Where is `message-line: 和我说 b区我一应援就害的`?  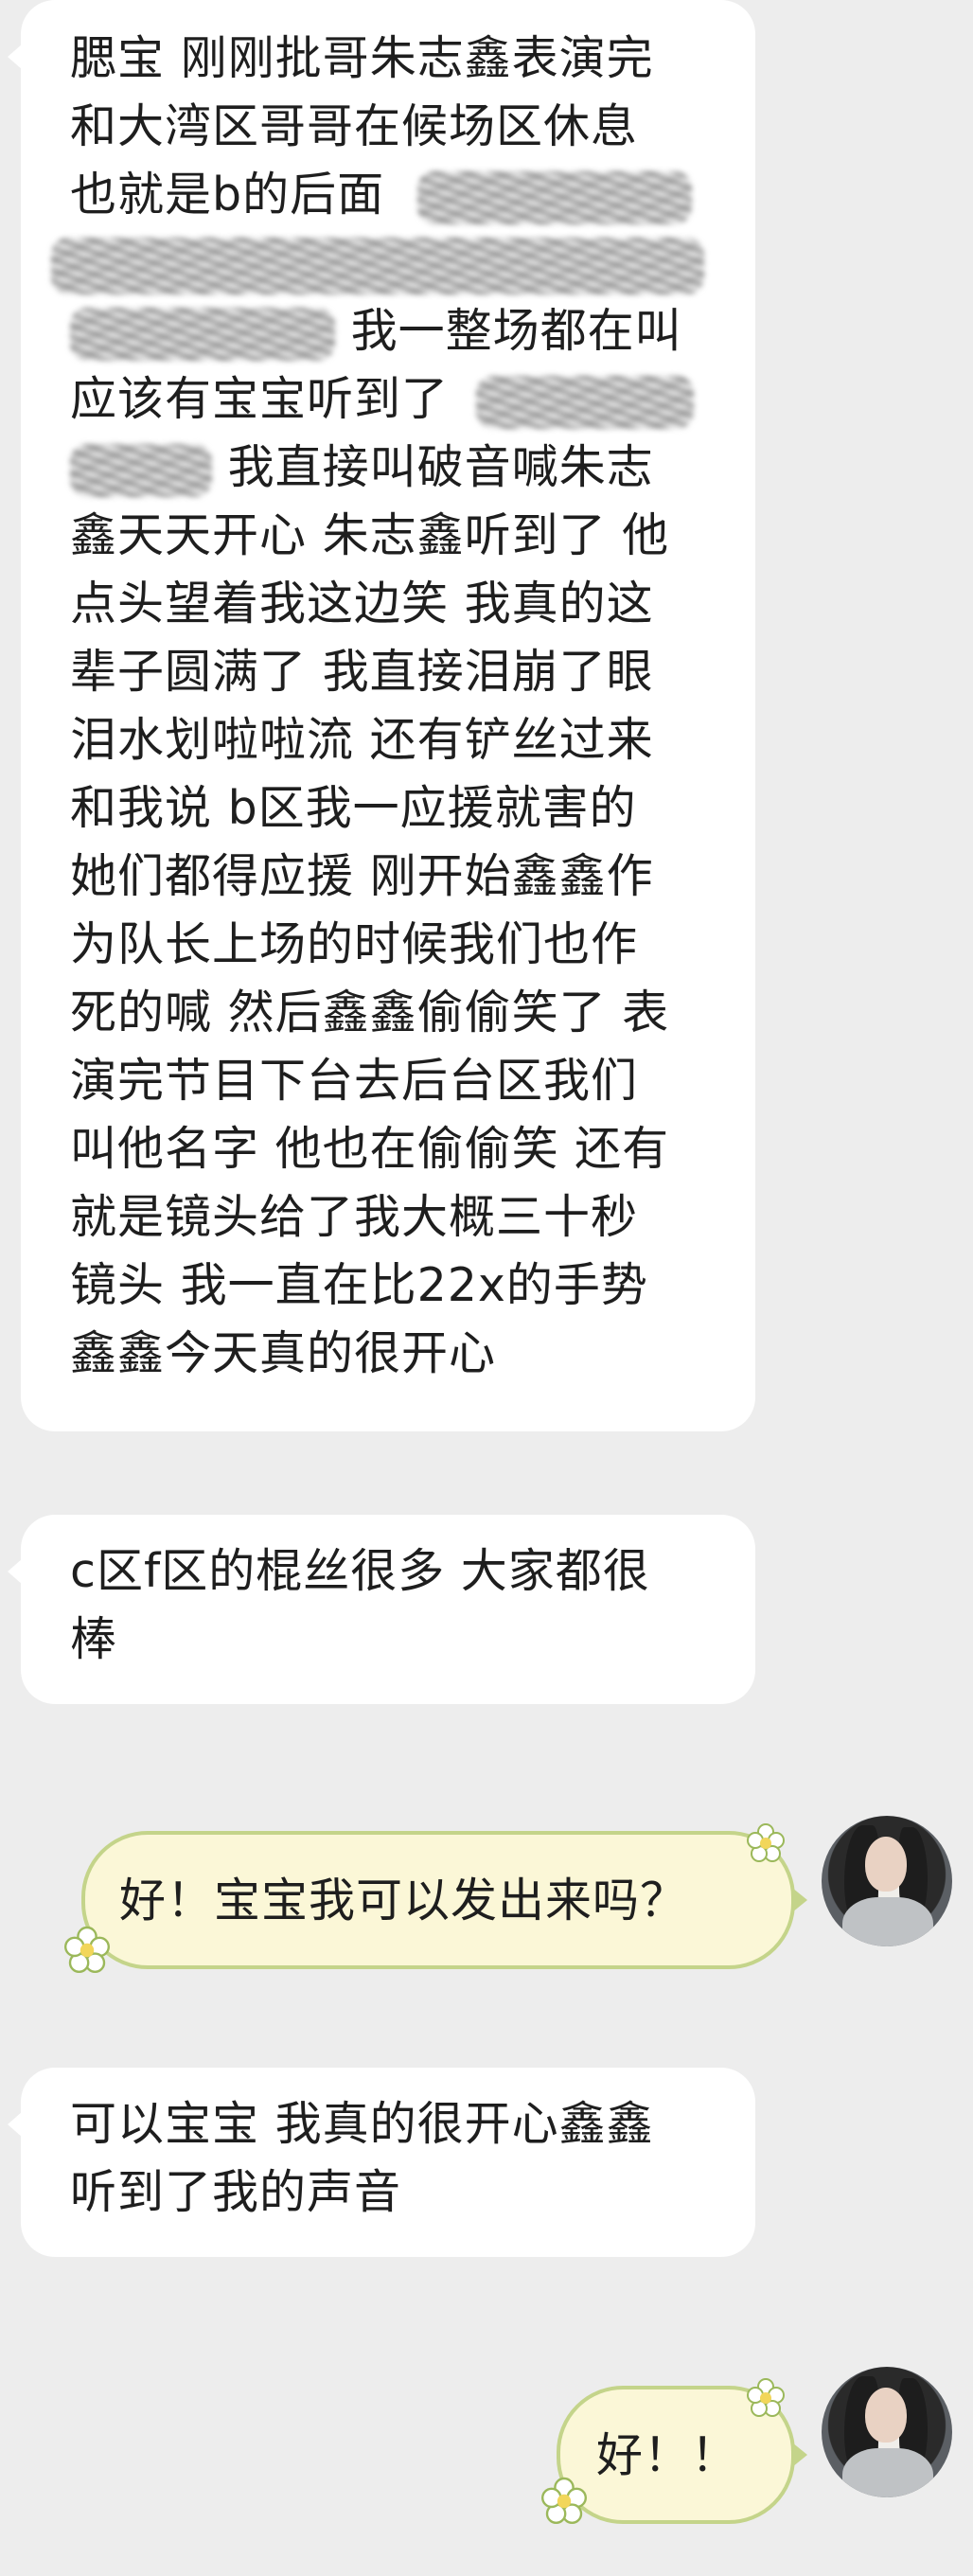
message-line: 和我说 b区我一应援就害的 is located at coordinates (353, 808).